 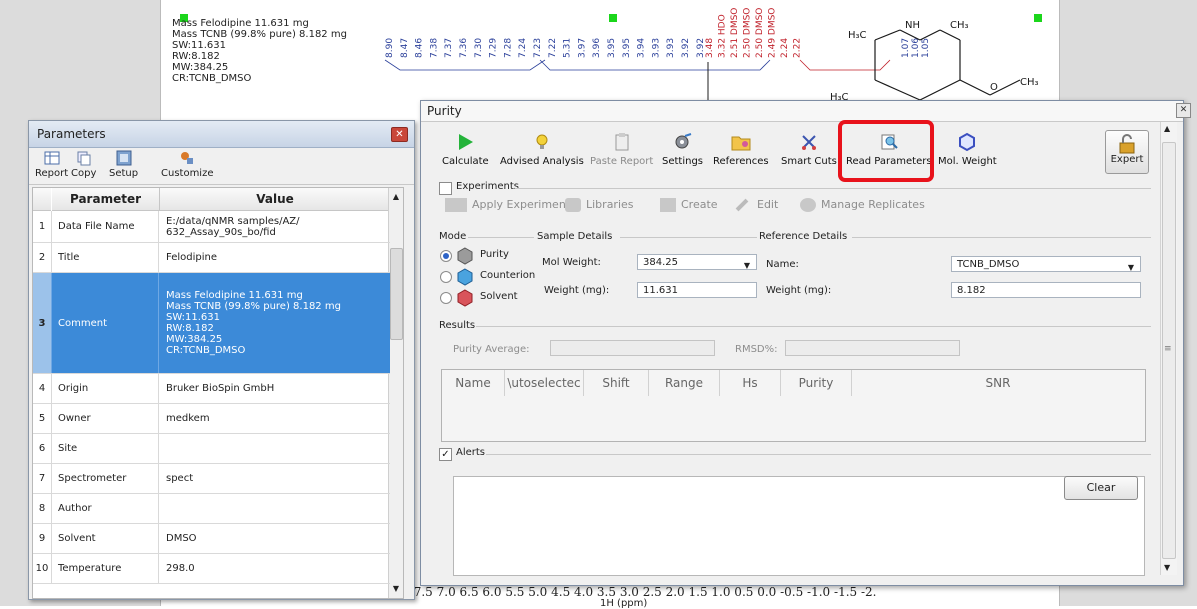 What do you see at coordinates (211, 419) in the screenshot?
I see `table-row: 5 Owner medkem` at bounding box center [211, 419].